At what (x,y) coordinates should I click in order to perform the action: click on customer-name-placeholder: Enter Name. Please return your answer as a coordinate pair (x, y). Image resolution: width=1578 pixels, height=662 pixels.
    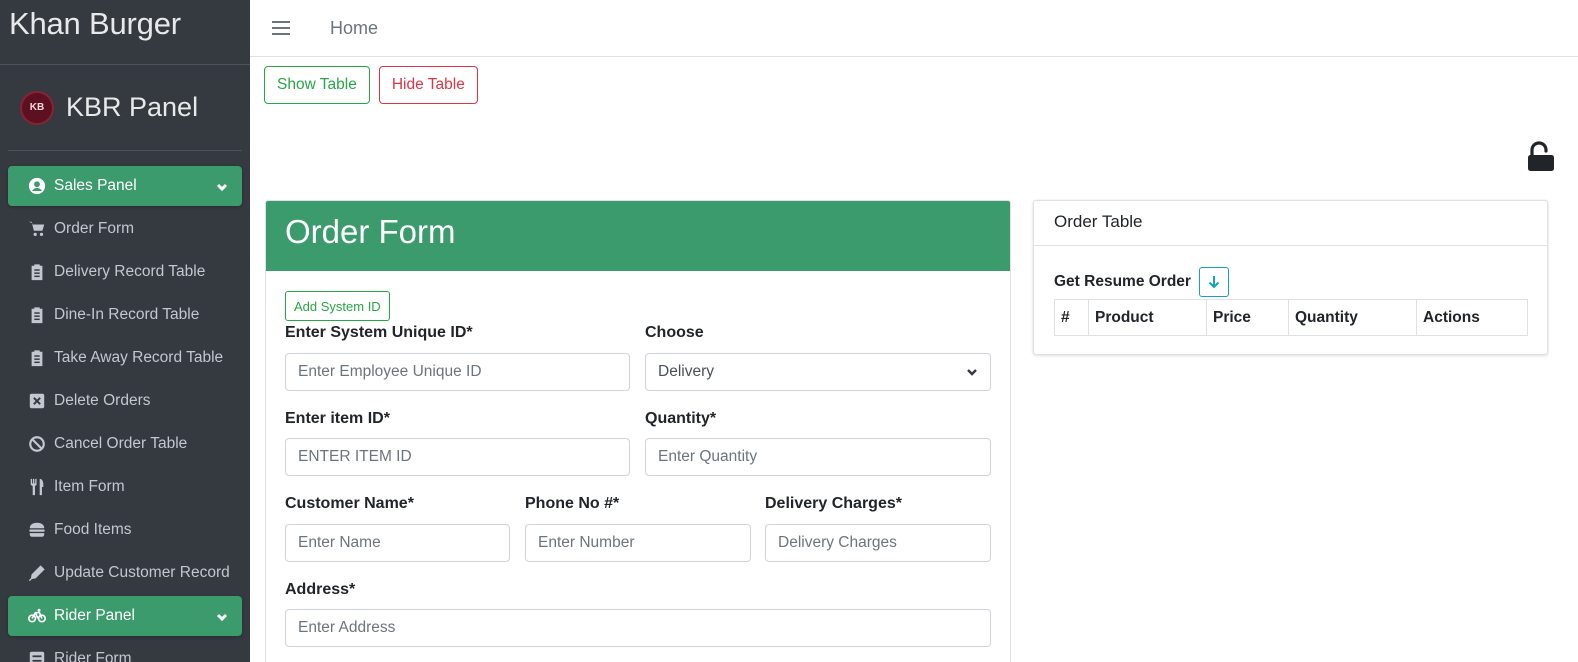
    Looking at the image, I should click on (339, 542).